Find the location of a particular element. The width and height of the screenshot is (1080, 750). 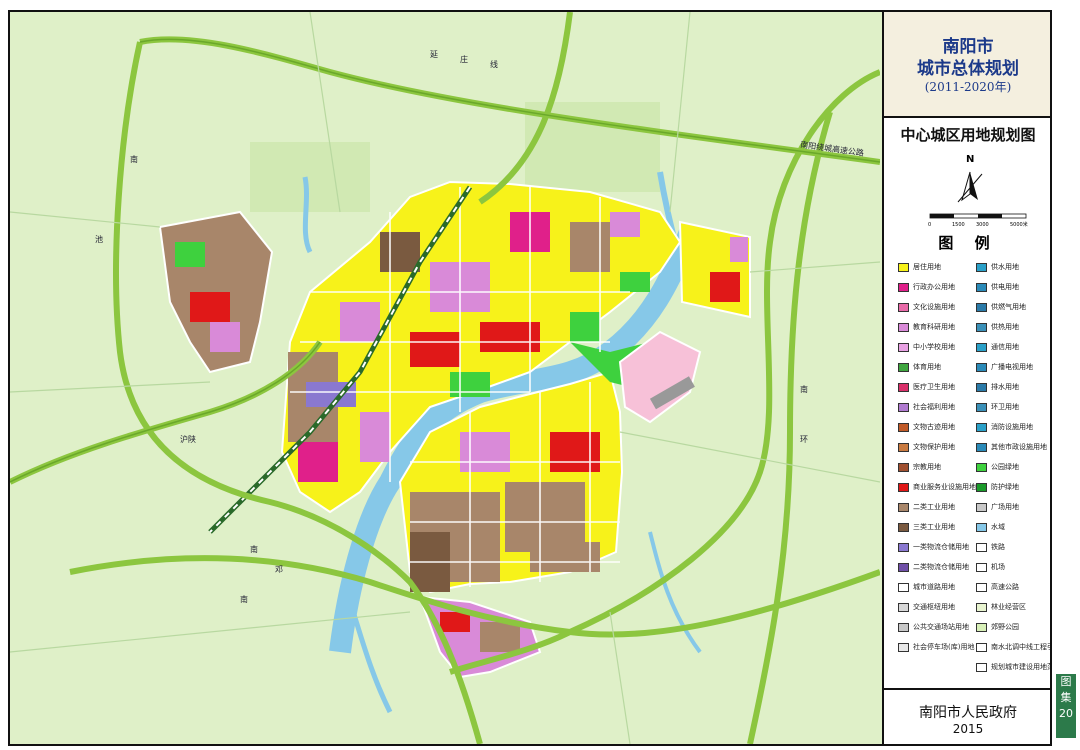

label-ring-w: 池 is located at coordinates (99, 239).